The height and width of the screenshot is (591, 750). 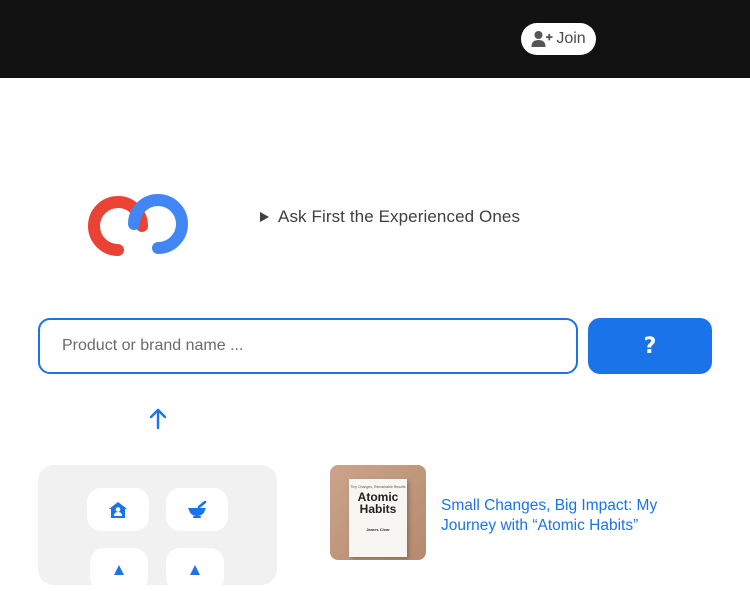 I want to click on home-person-icon, so click(x=118, y=509).